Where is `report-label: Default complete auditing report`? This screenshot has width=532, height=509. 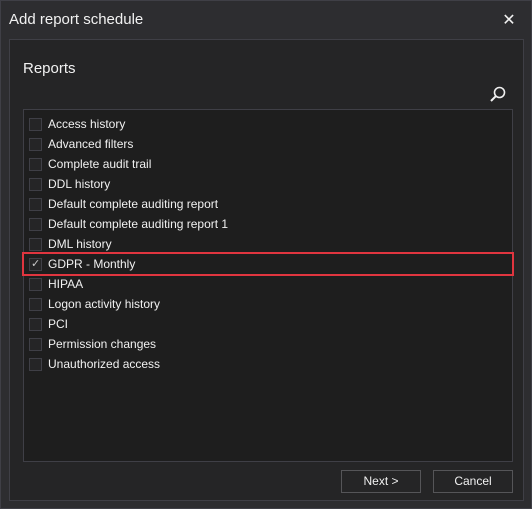 report-label: Default complete auditing report is located at coordinates (133, 204).